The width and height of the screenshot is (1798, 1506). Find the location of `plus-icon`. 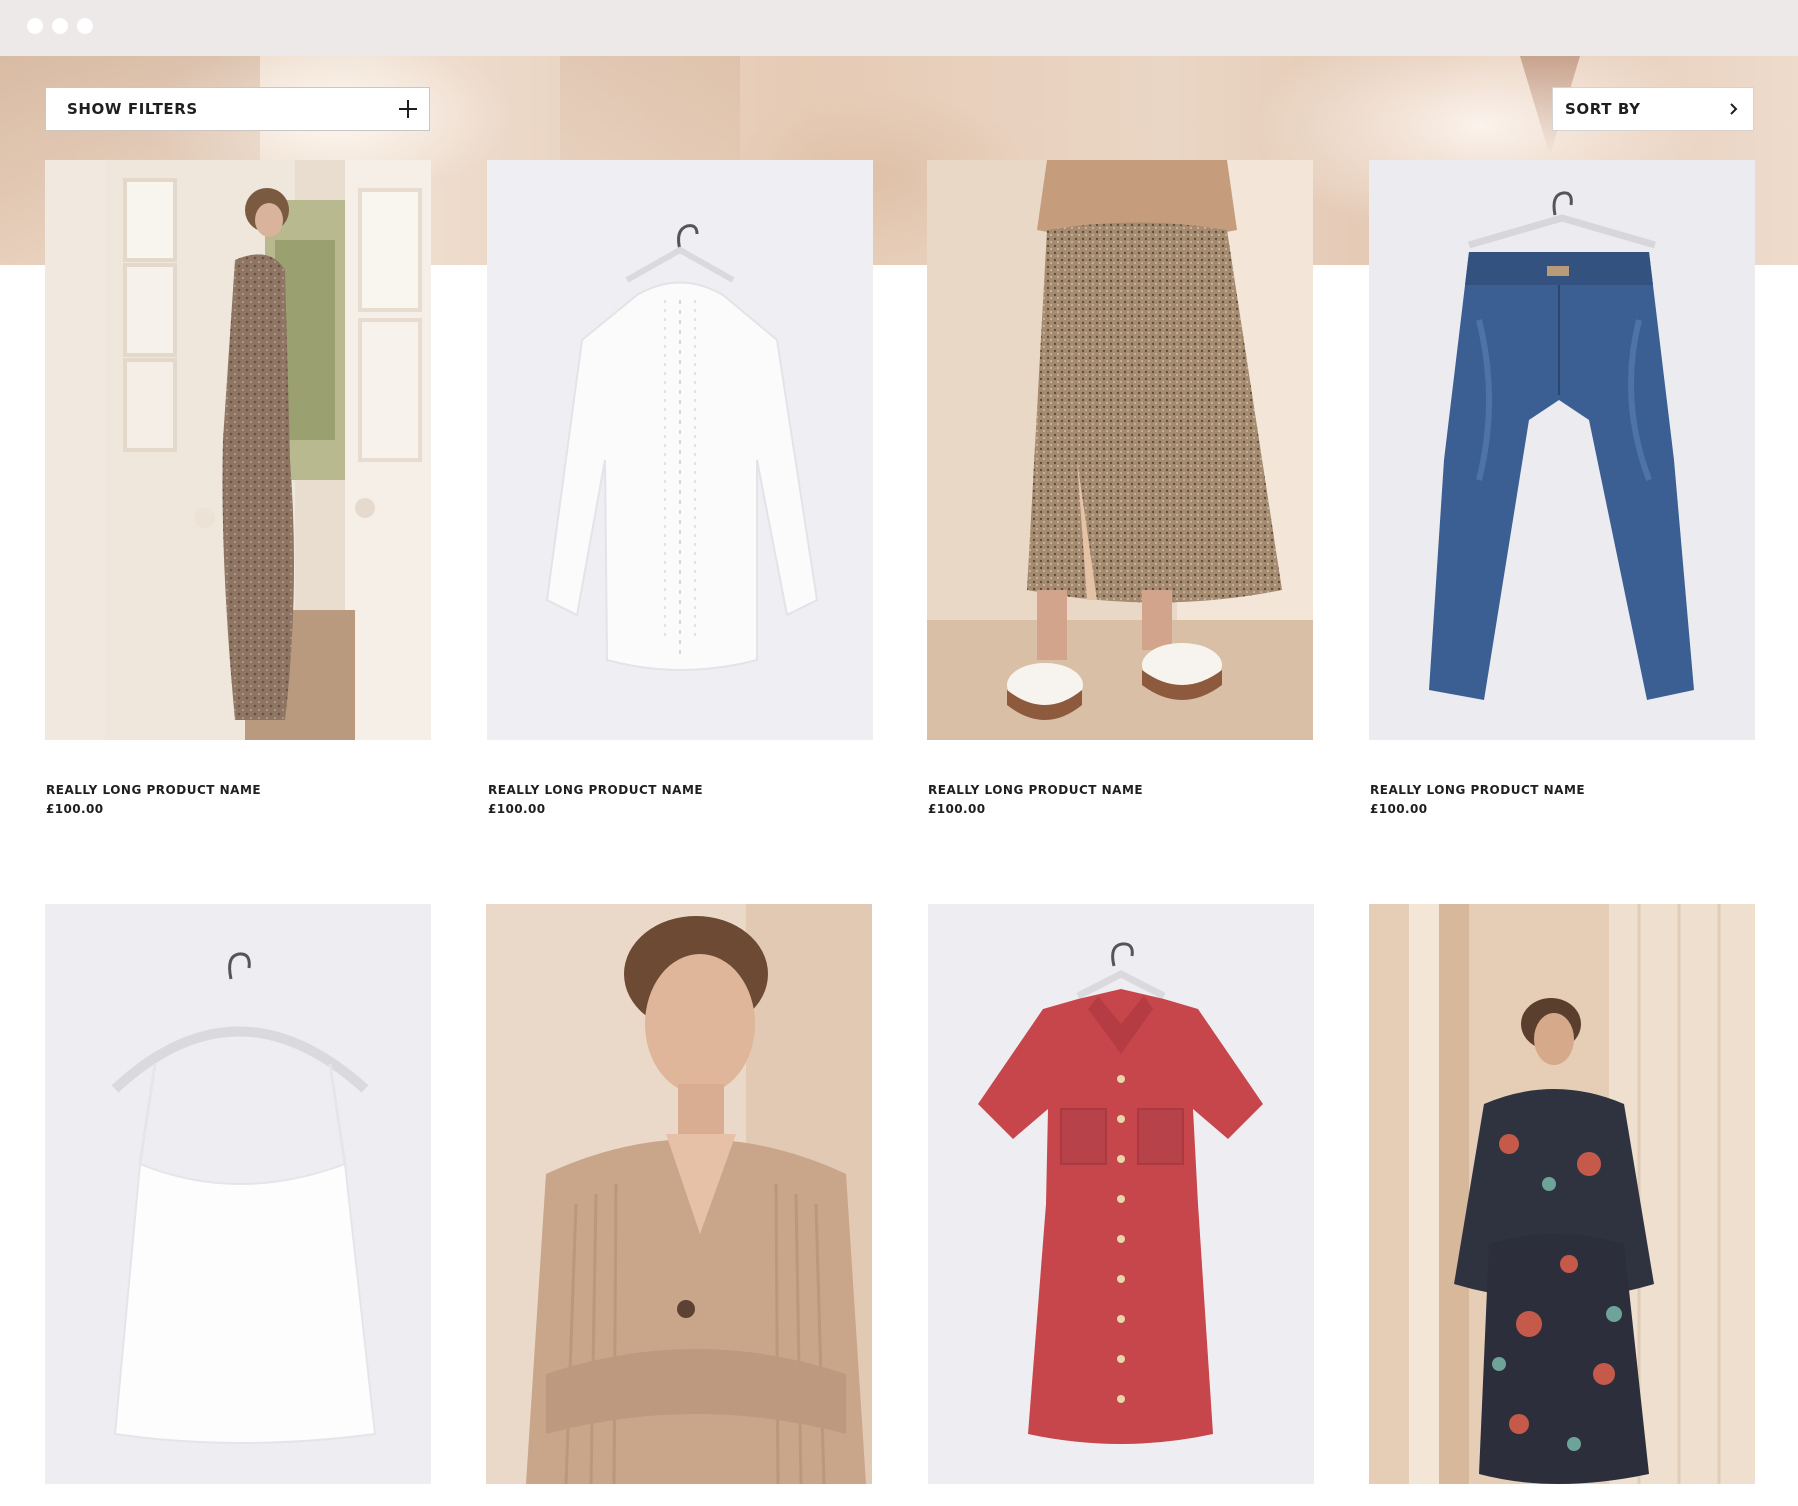

plus-icon is located at coordinates (408, 109).